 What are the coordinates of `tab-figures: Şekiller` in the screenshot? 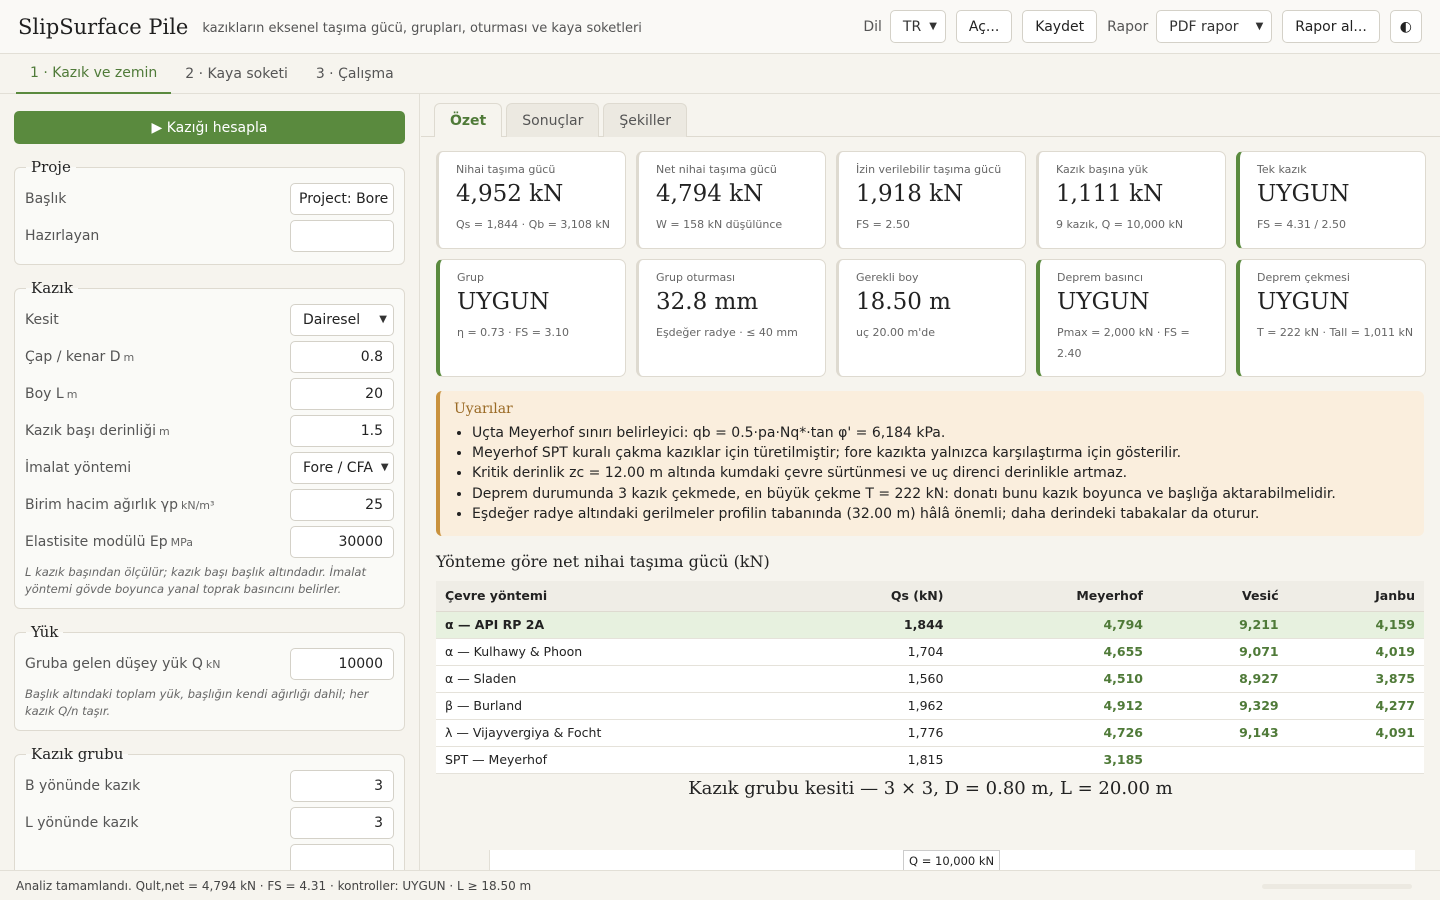 It's located at (645, 120).